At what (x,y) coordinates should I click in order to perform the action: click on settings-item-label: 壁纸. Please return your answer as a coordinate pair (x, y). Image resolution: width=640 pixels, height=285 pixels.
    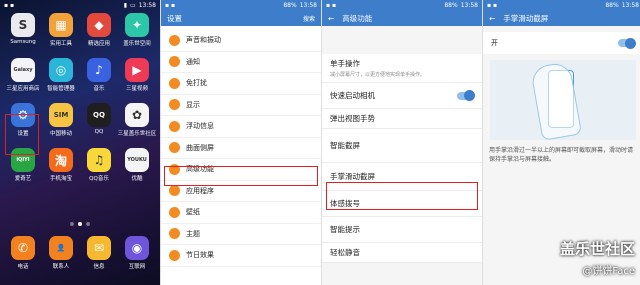
    Looking at the image, I should click on (193, 212).